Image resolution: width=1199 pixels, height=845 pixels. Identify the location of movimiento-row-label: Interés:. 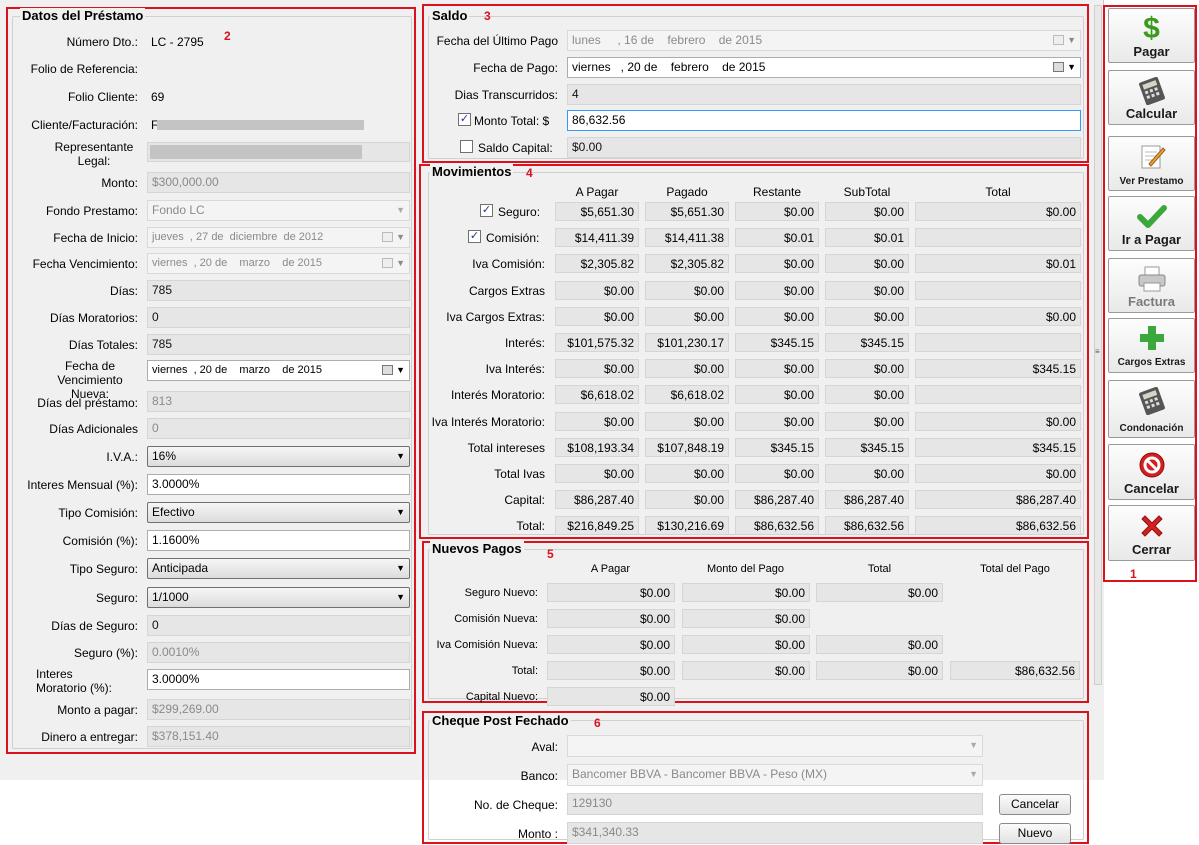
(524, 343).